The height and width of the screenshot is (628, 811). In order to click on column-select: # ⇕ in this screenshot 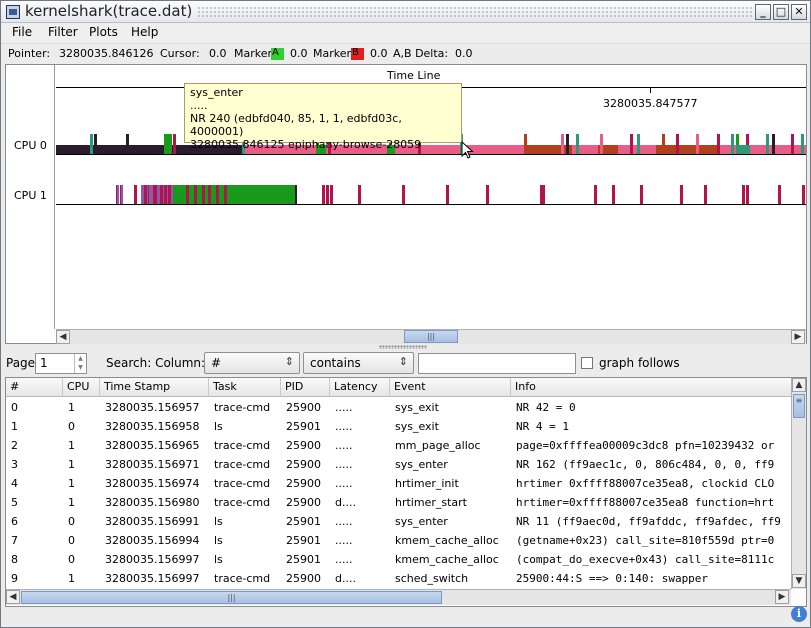, I will do `click(252, 363)`.